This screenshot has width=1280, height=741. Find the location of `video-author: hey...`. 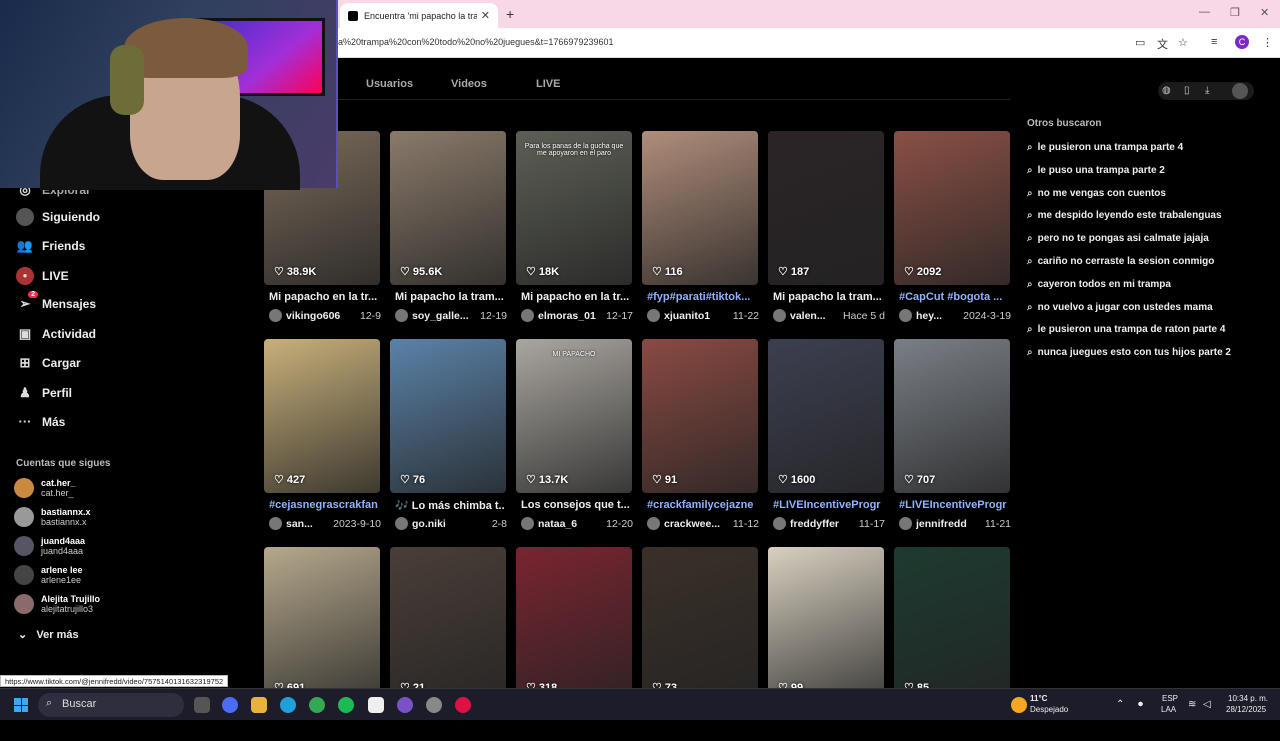

video-author: hey... is located at coordinates (937, 316).